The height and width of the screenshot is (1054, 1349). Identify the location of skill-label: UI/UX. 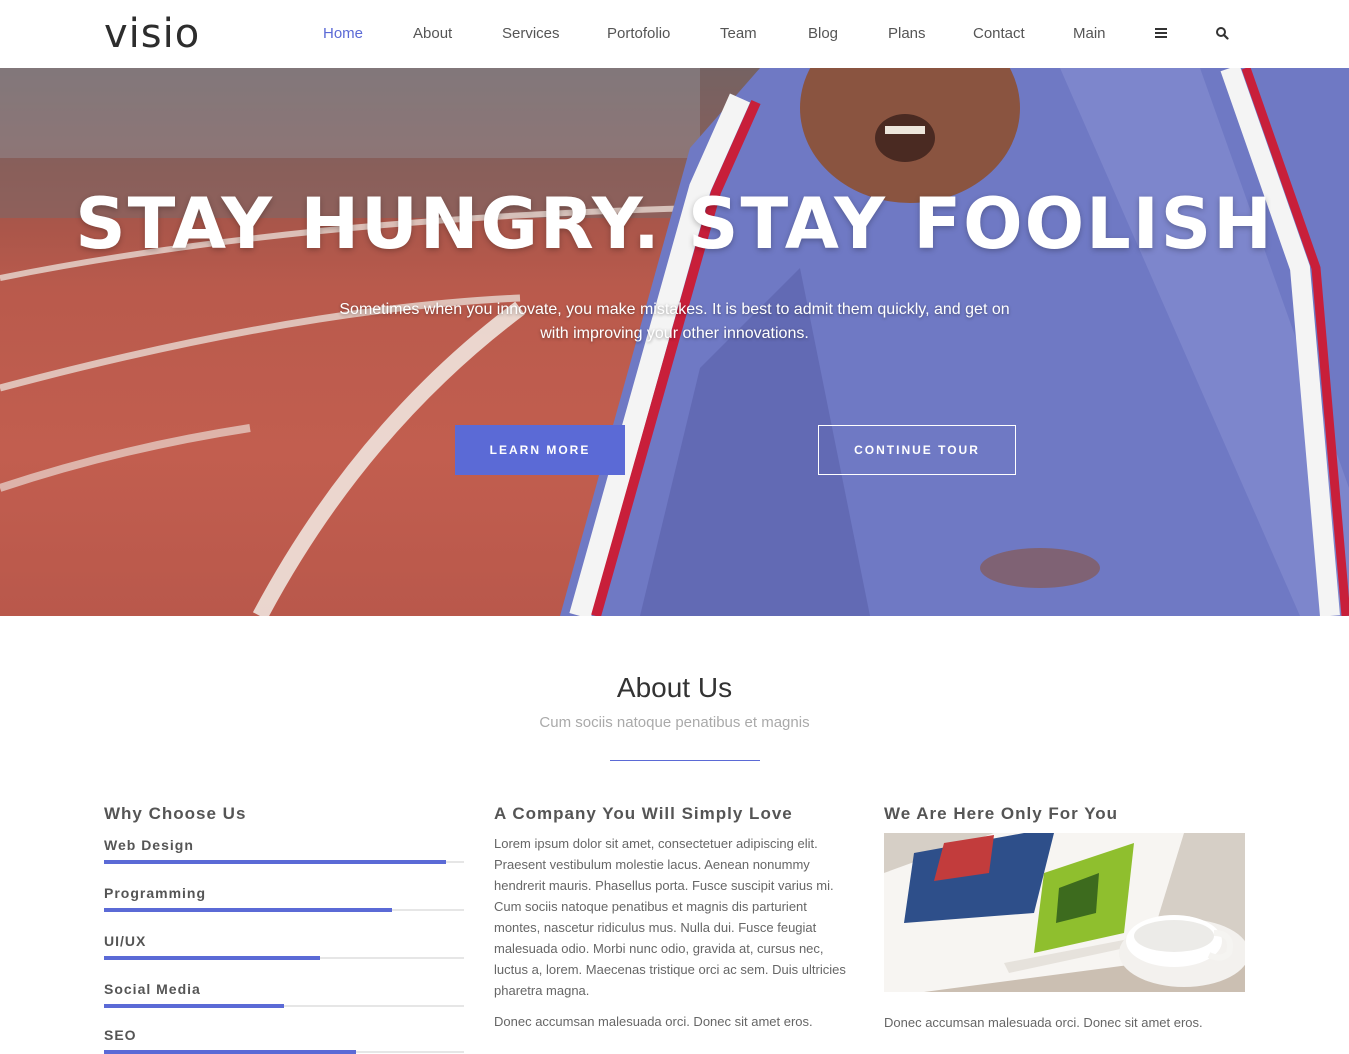
(125, 941).